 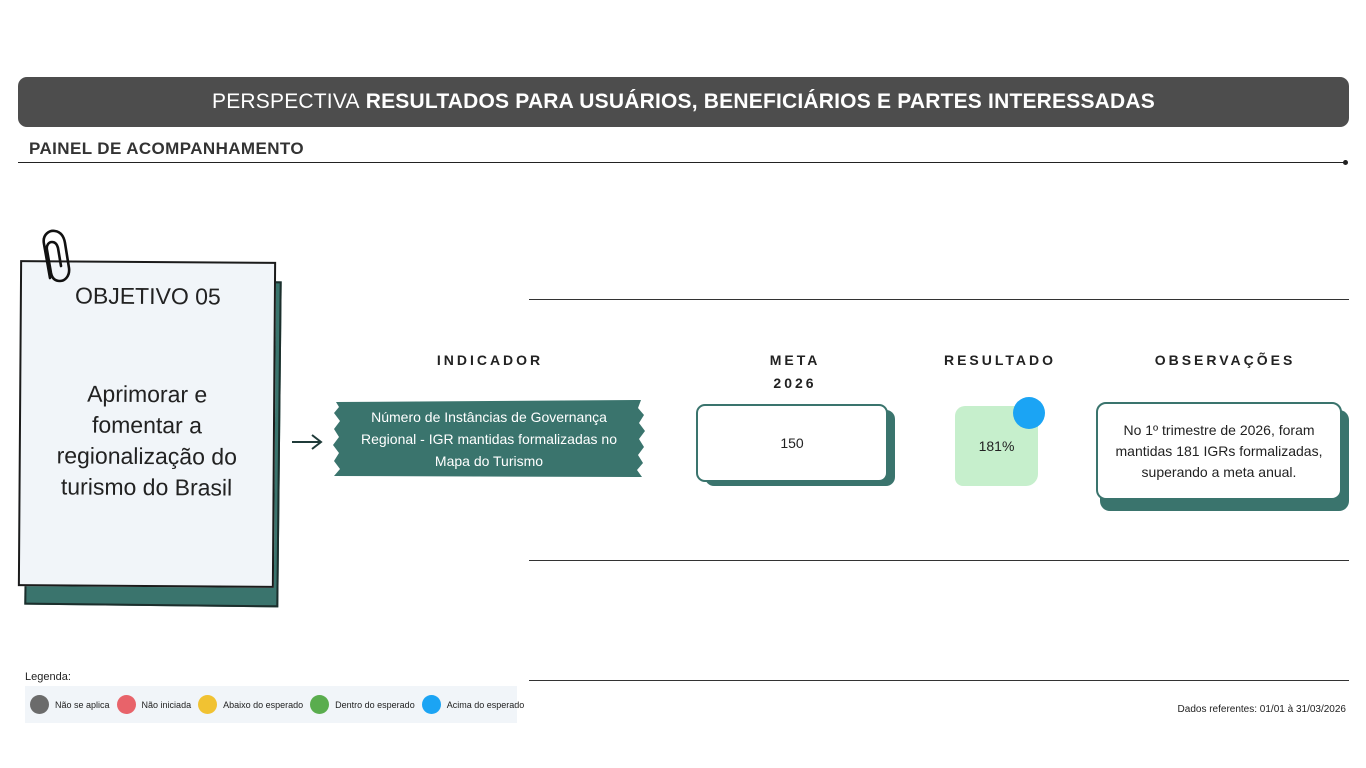 What do you see at coordinates (682, 162) in the screenshot?
I see `subtitle-divider` at bounding box center [682, 162].